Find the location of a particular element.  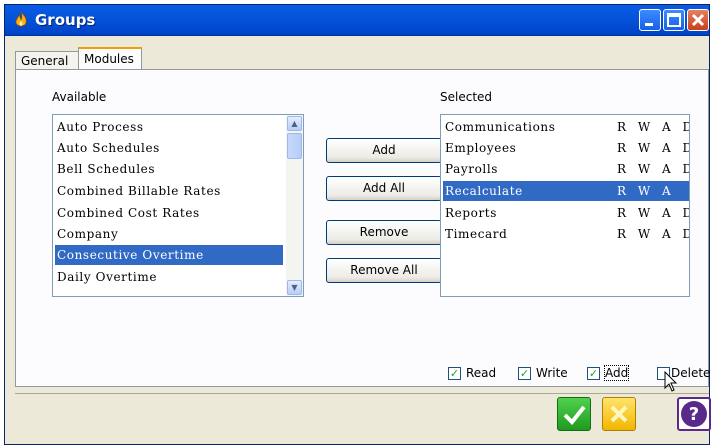

module-name: Payrolls is located at coordinates (472, 169).